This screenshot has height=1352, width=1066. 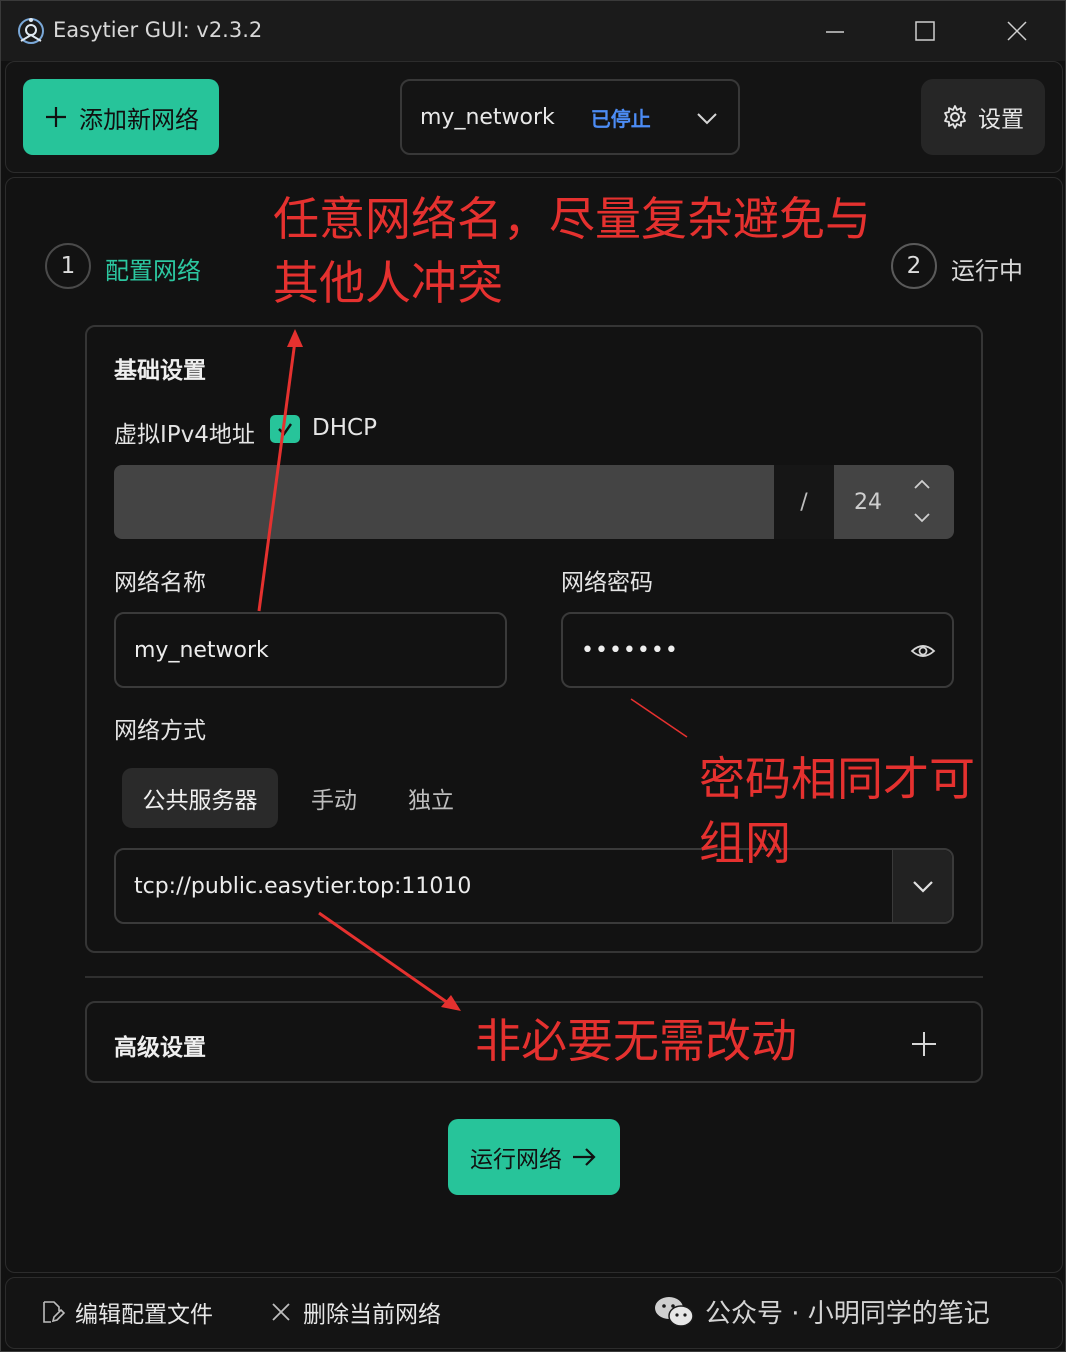 What do you see at coordinates (924, 1044) in the screenshot?
I see `expand-plus-icon` at bounding box center [924, 1044].